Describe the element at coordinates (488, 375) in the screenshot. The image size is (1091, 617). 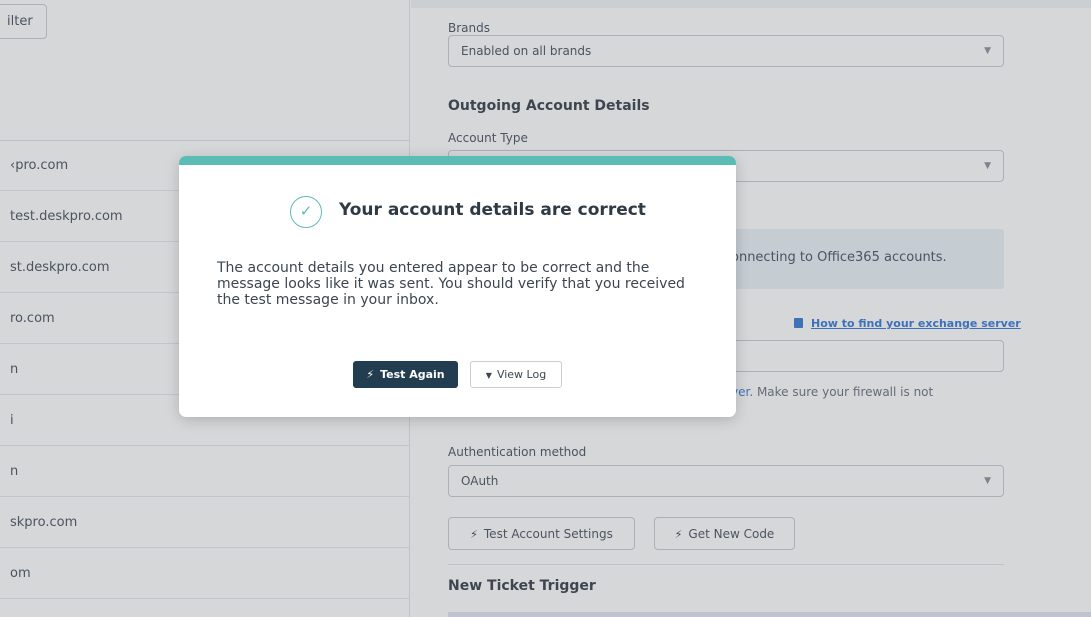
I see `chevron-down-icon: ▼` at that location.